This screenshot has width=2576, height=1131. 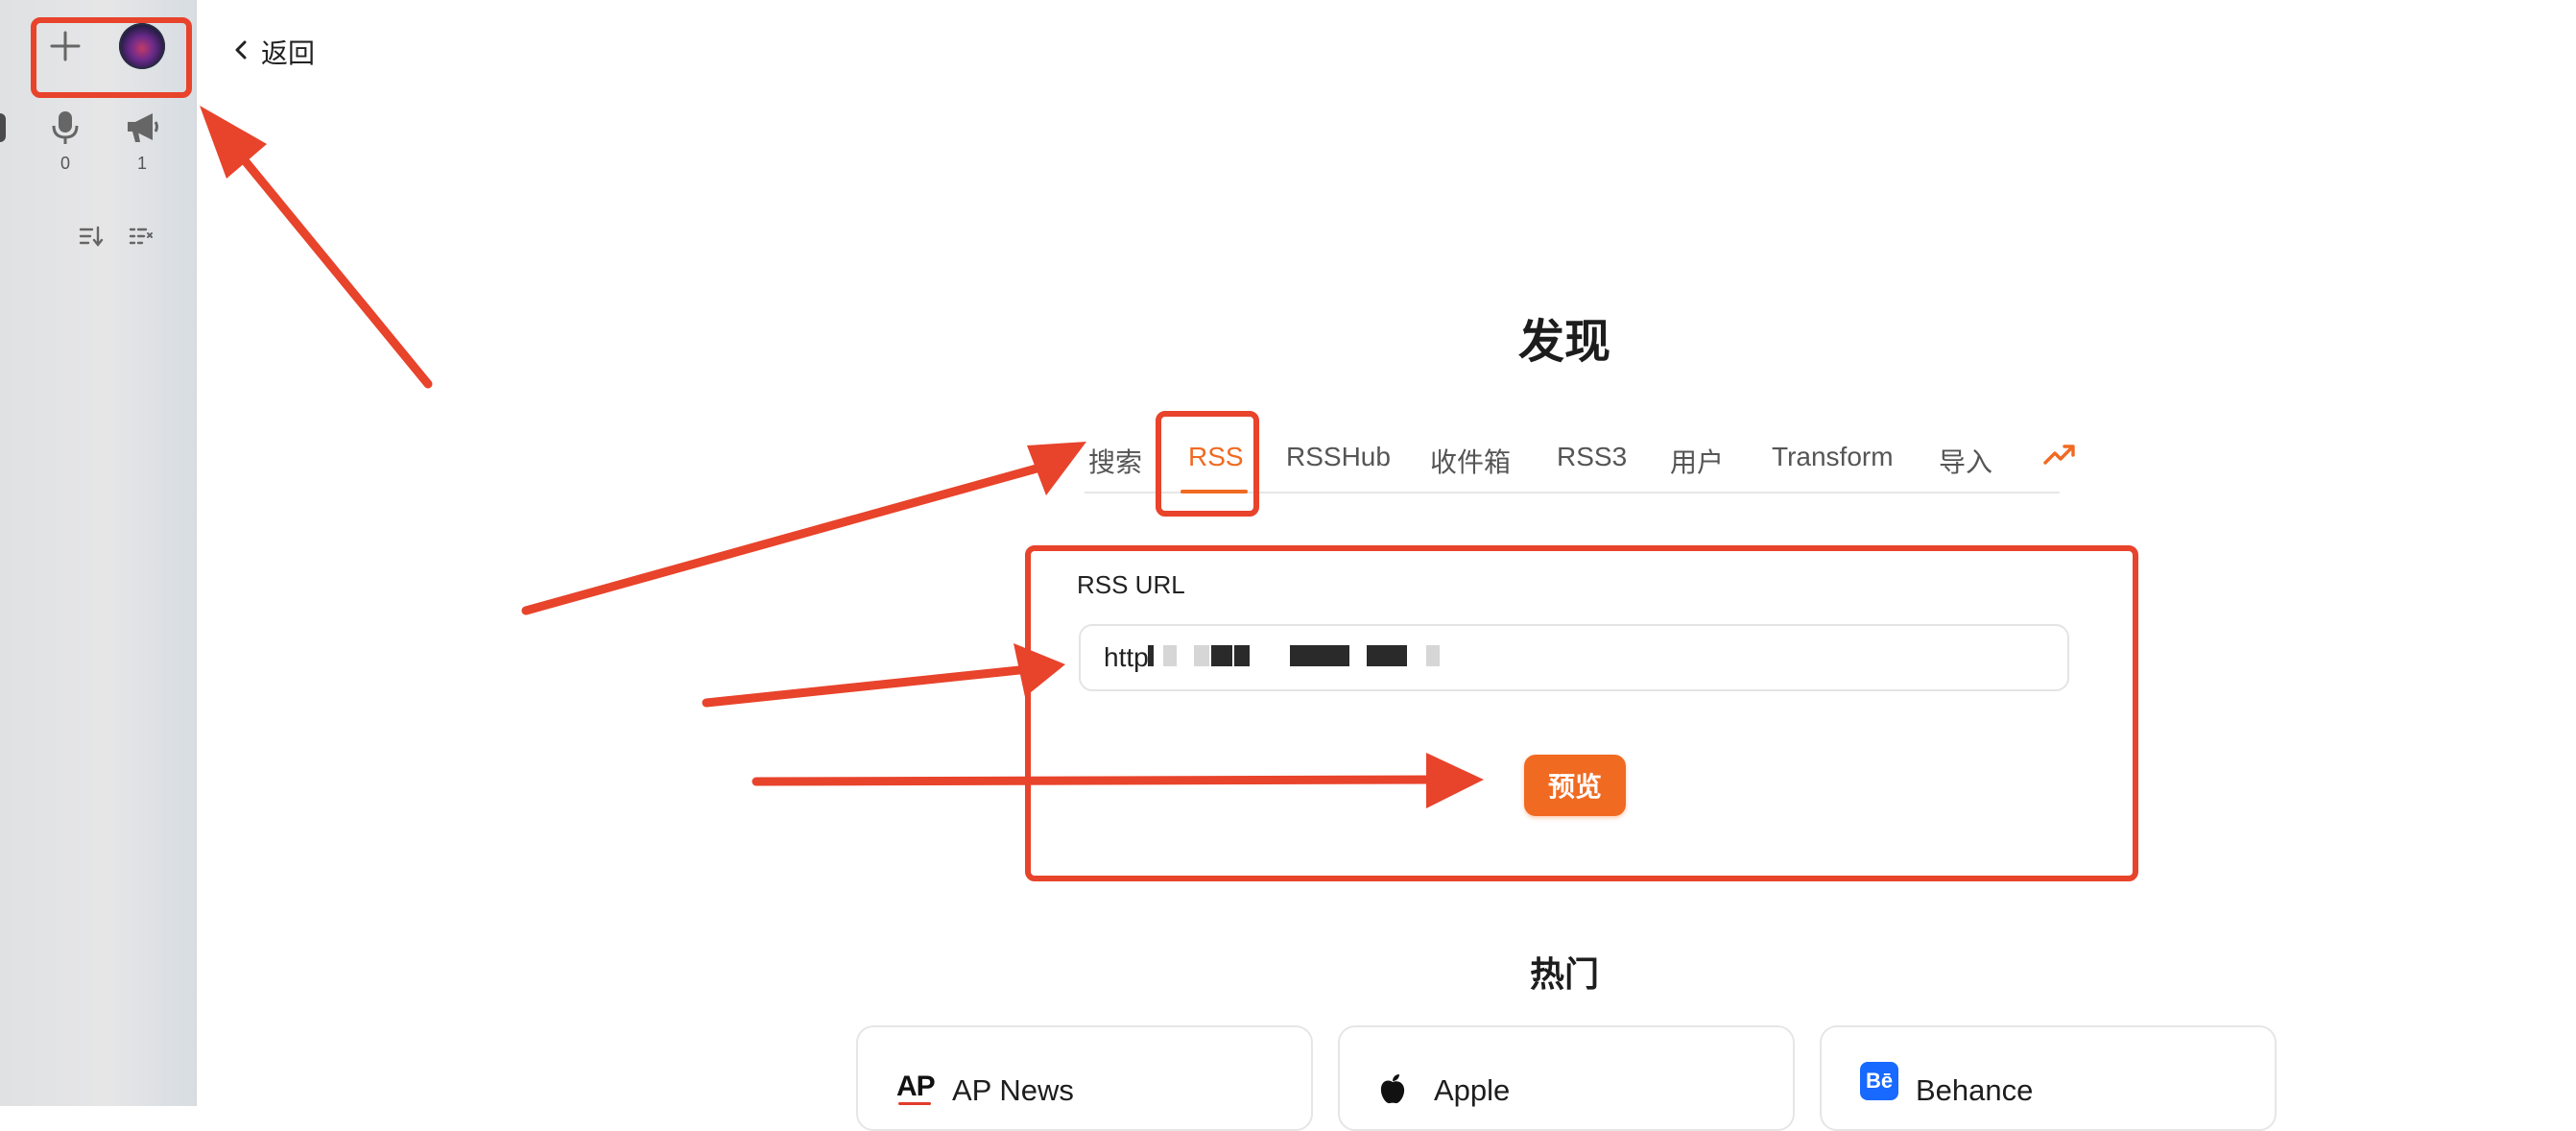 I want to click on annotation-box-rss-tab, so click(x=1207, y=464).